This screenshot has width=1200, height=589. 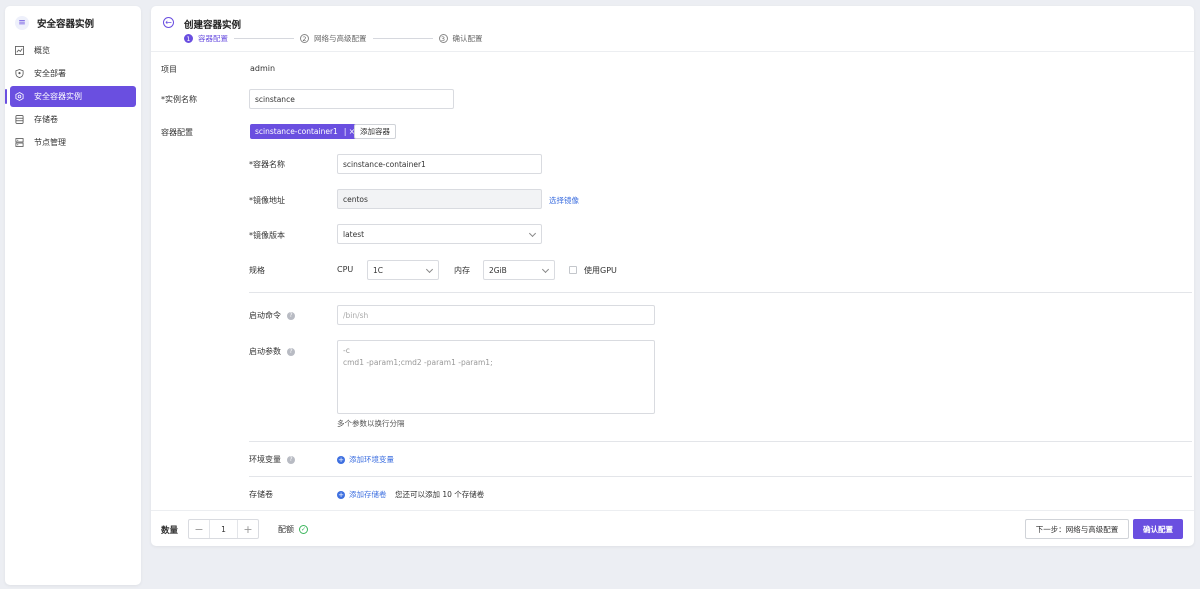 What do you see at coordinates (19, 142) in the screenshot?
I see `server-icon` at bounding box center [19, 142].